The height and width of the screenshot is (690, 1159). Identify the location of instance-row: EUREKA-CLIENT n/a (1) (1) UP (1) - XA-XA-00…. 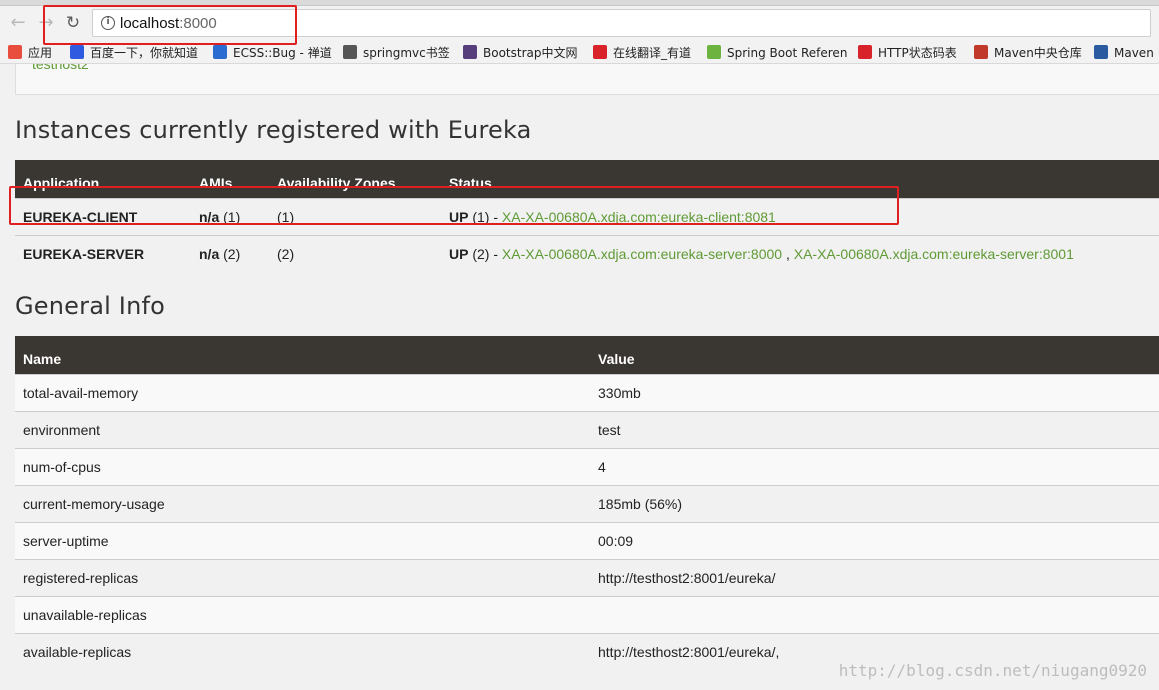
(587, 216).